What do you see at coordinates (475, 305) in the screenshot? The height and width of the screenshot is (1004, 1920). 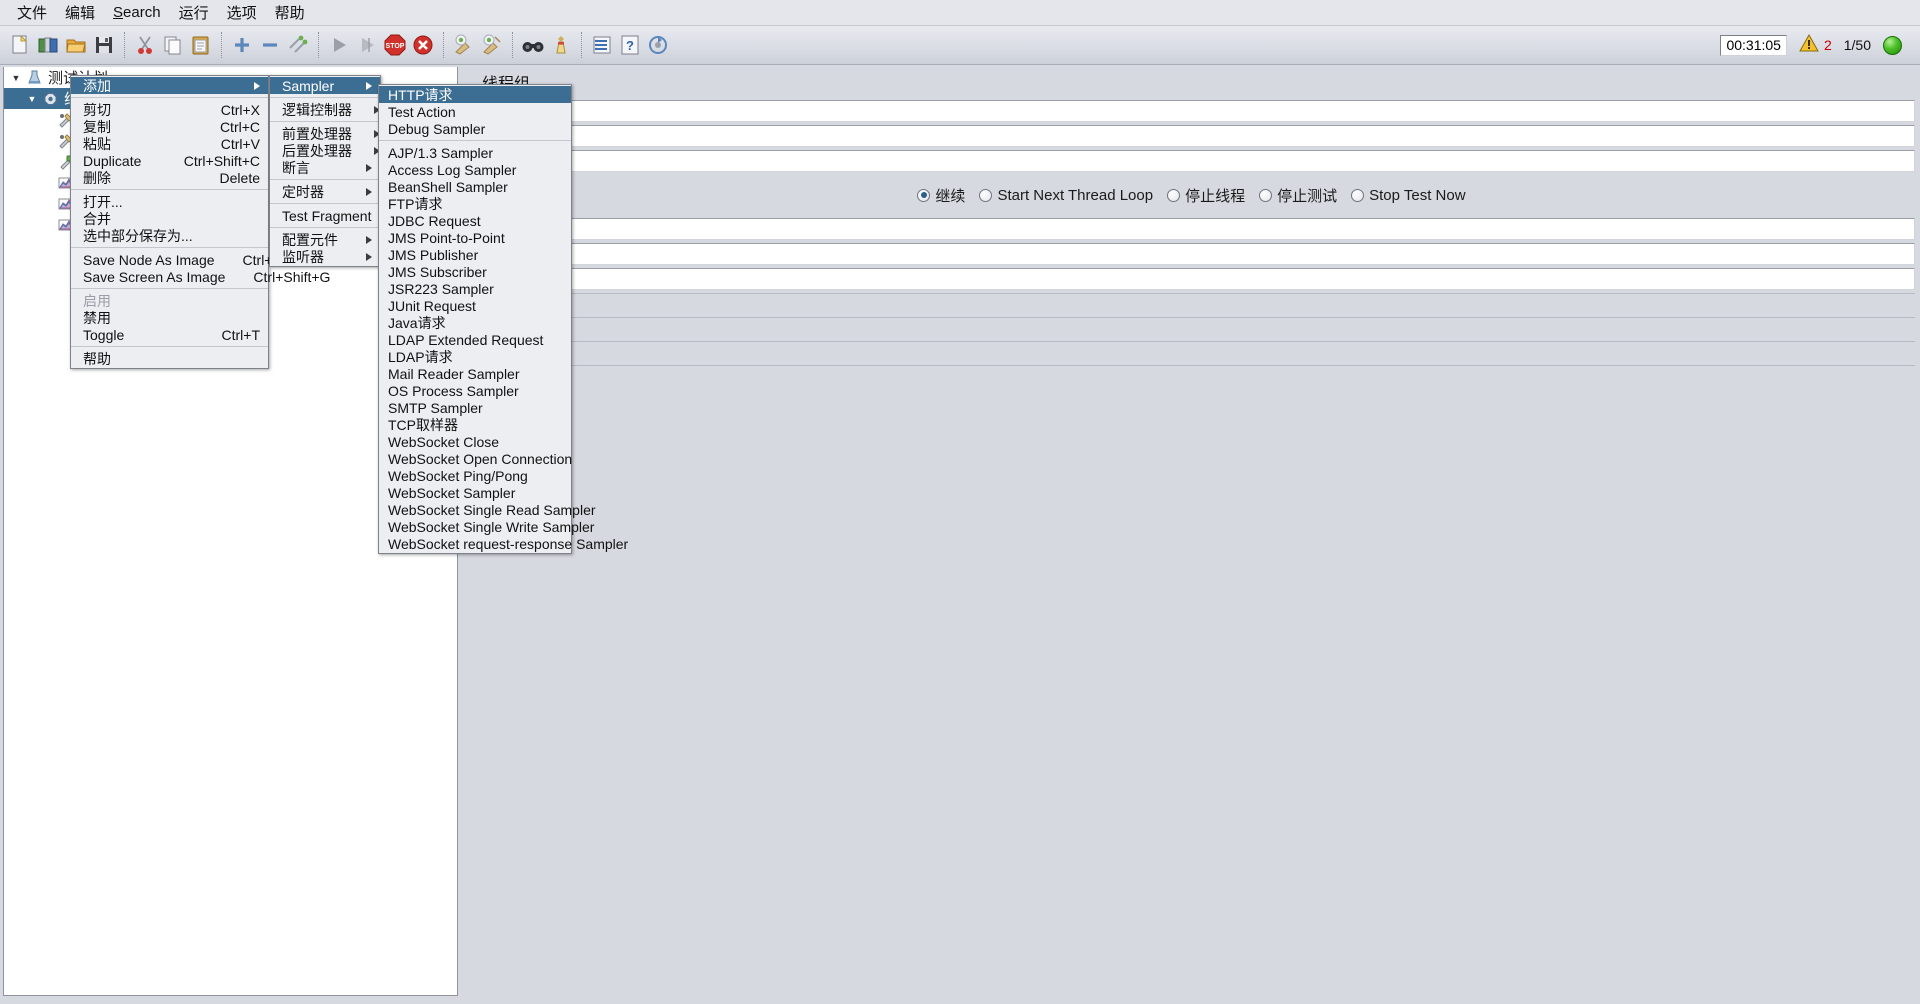 I see `sampler-junit-request: JUnit Request` at bounding box center [475, 305].